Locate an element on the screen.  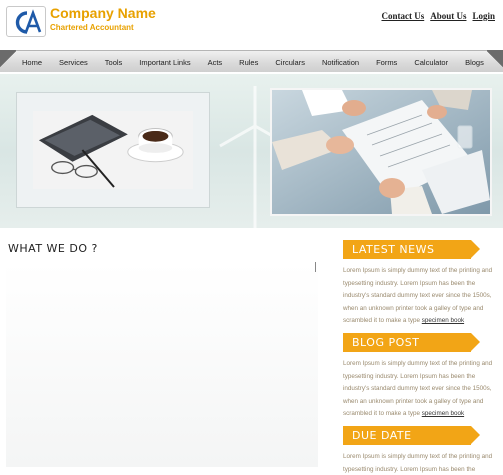
business-meeting-image is located at coordinates (381, 152).